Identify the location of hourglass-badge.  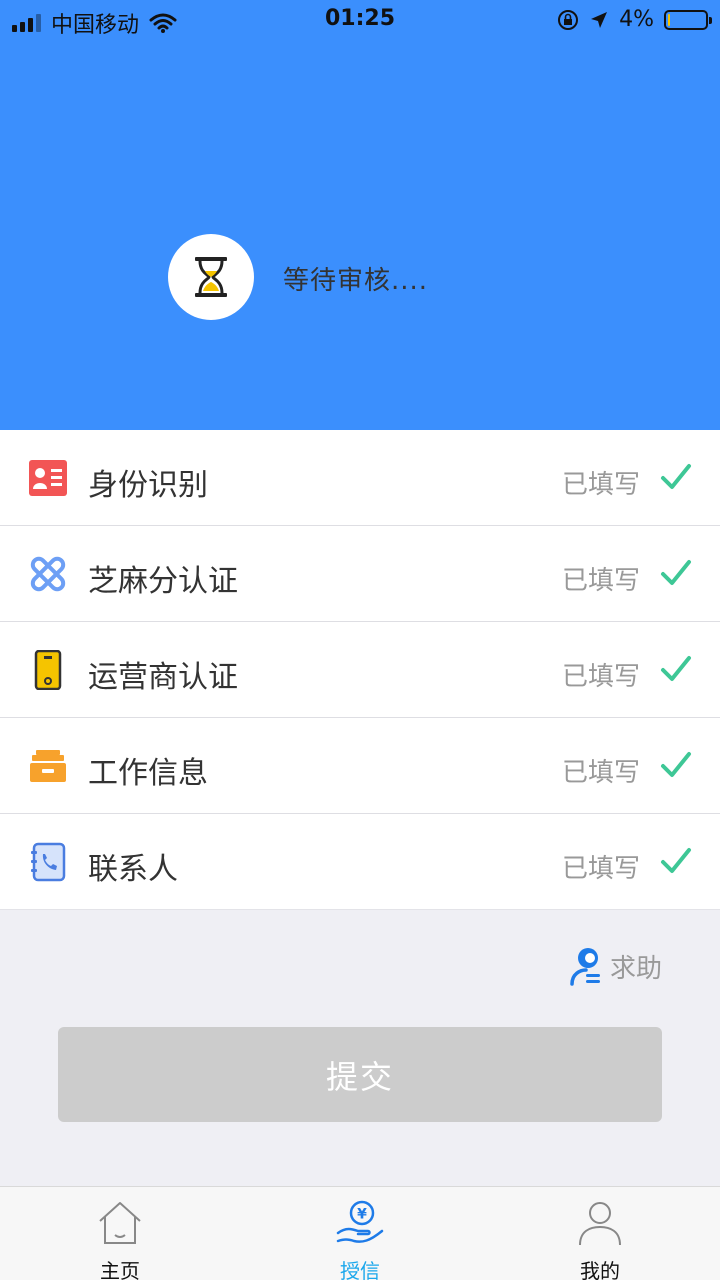
(211, 277).